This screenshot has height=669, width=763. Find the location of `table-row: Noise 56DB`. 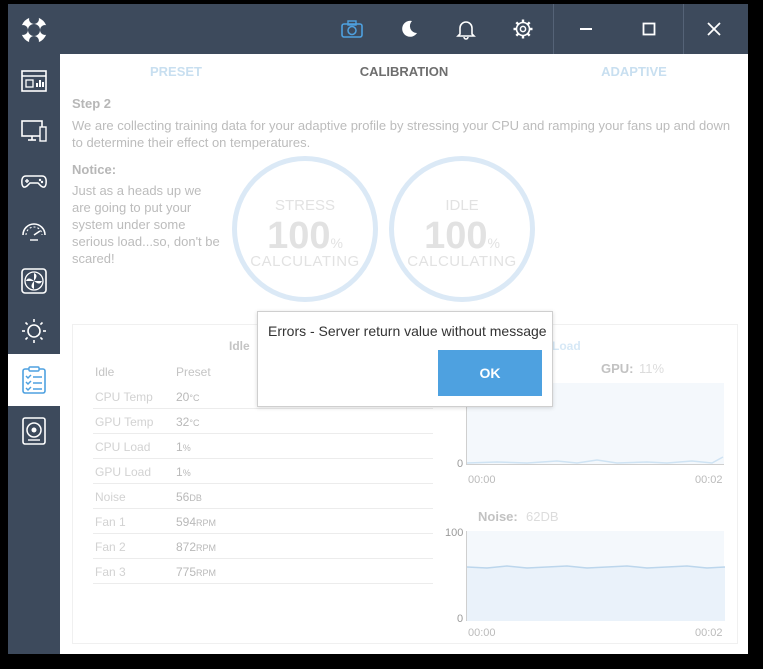

table-row: Noise 56DB is located at coordinates (263, 496).